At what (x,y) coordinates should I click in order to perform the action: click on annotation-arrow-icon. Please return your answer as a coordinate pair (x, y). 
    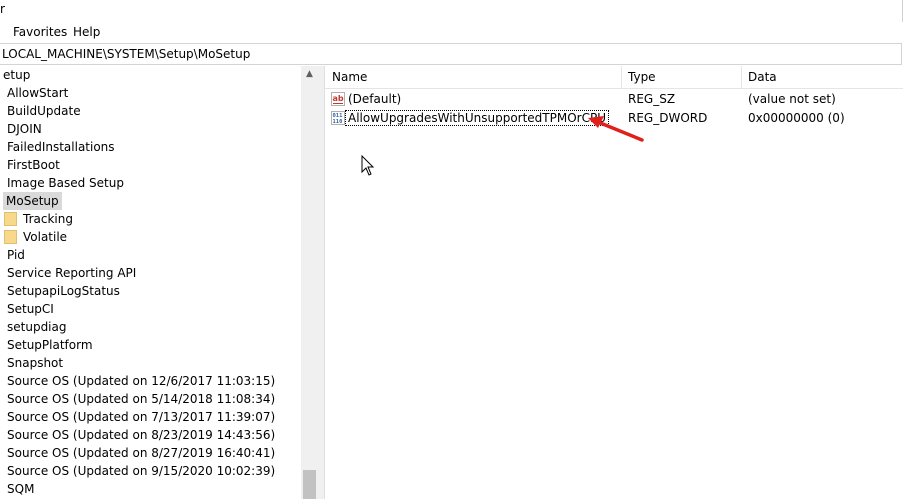
    Looking at the image, I should click on (616, 129).